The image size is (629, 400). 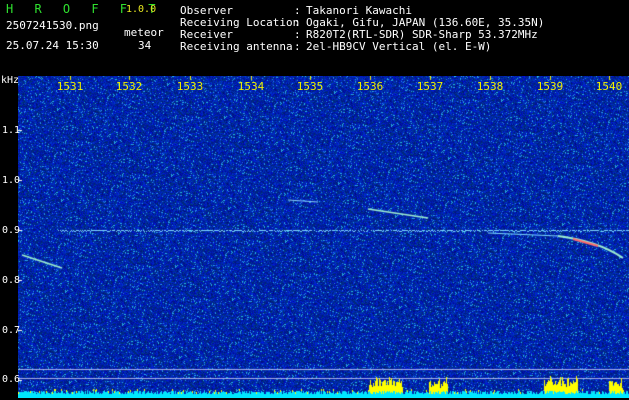 What do you see at coordinates (129, 86) in the screenshot?
I see `x-tick-label: 1532` at bounding box center [129, 86].